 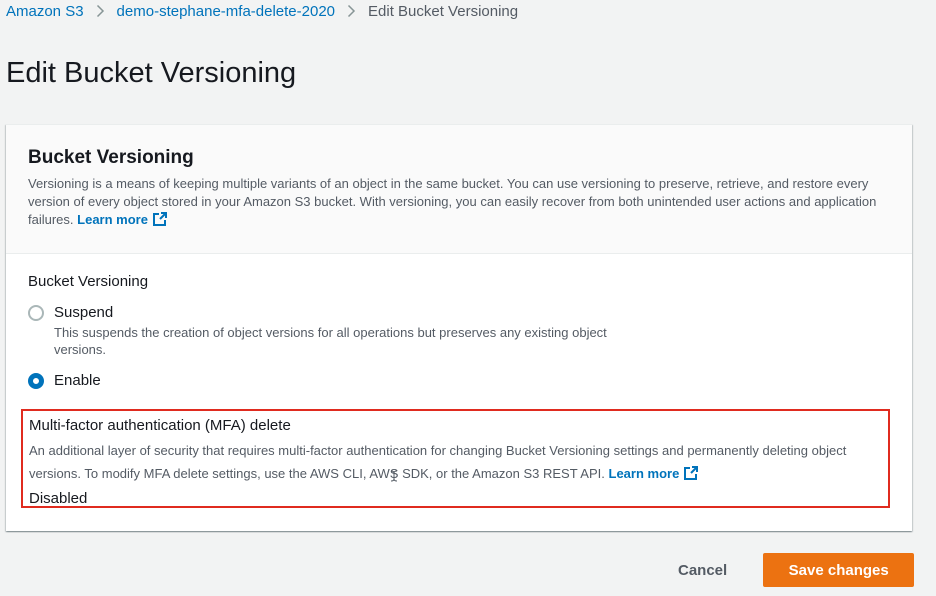 I want to click on page-title: Edit Bucket Versioning, so click(x=151, y=73).